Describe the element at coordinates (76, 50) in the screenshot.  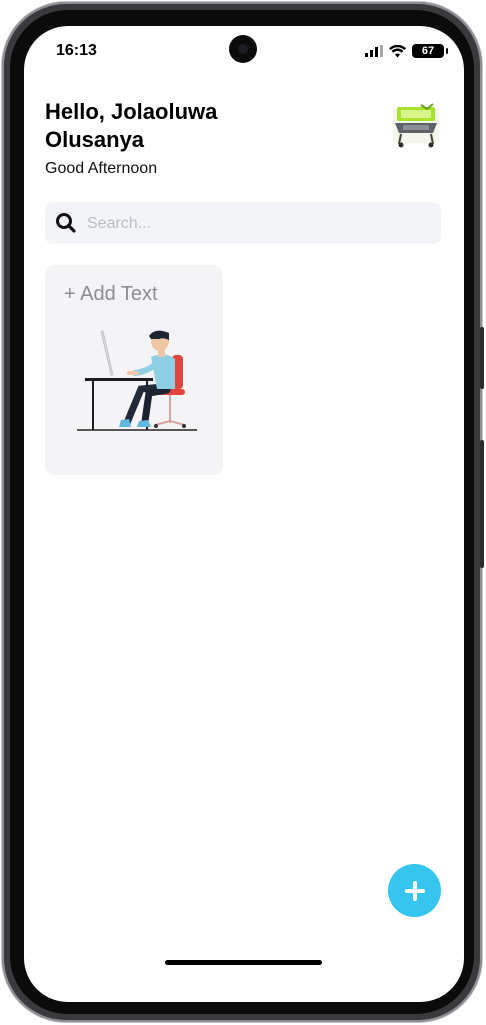
I see `status-time: 16:13` at that location.